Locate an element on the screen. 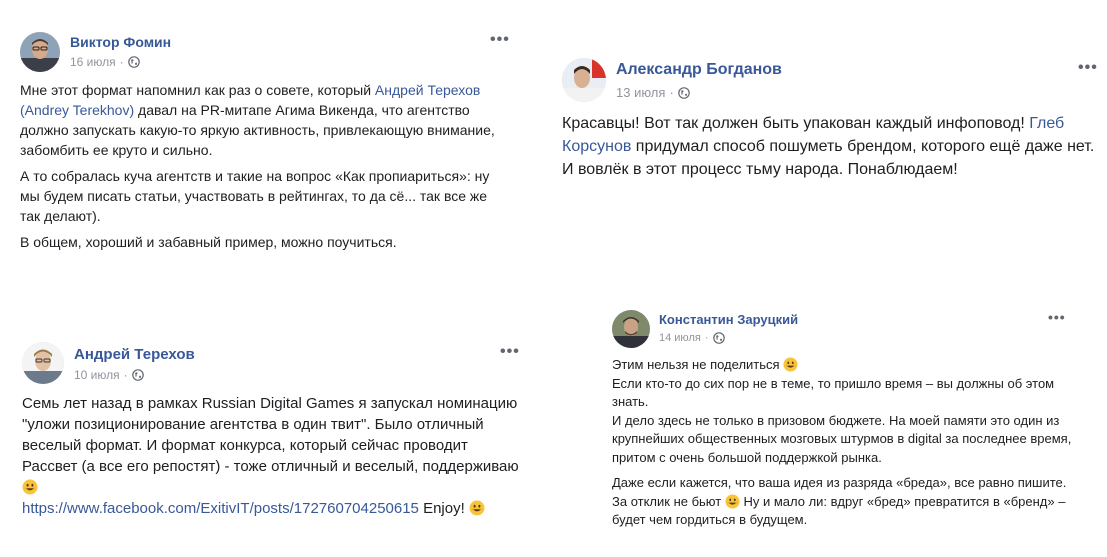 Image resolution: width=1107 pixels, height=557 pixels. post-date: 16 июля is located at coordinates (93, 62).